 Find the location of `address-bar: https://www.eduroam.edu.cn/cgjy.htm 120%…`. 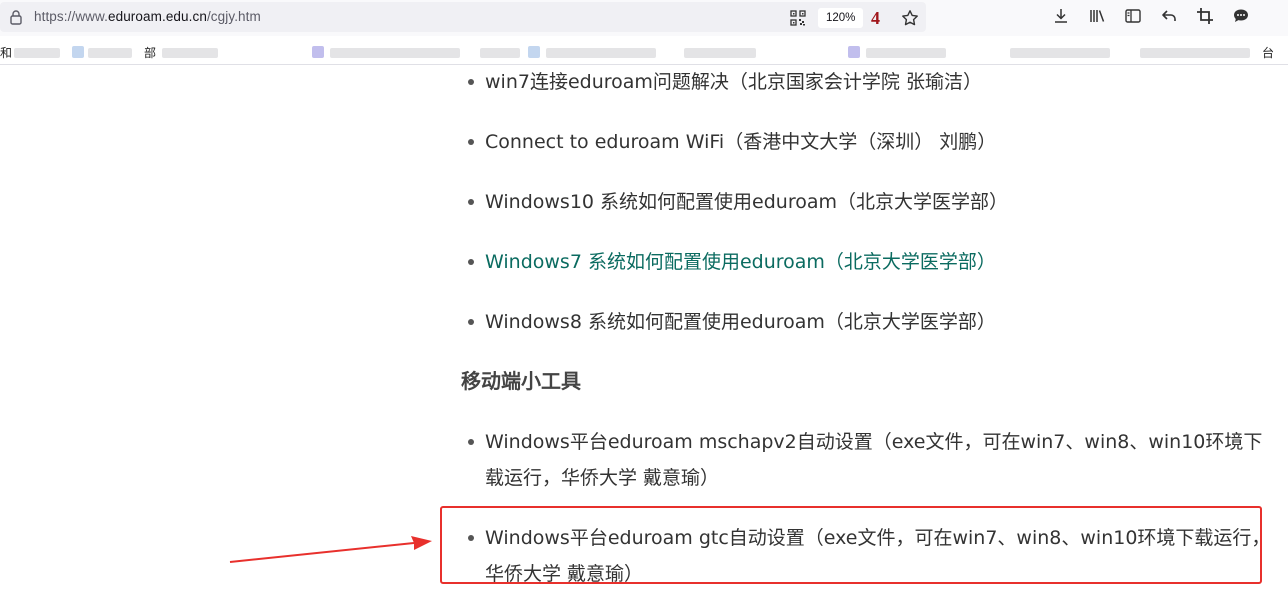

address-bar: https://www.eduroam.edu.cn/cgjy.htm 120%… is located at coordinates (463, 17).